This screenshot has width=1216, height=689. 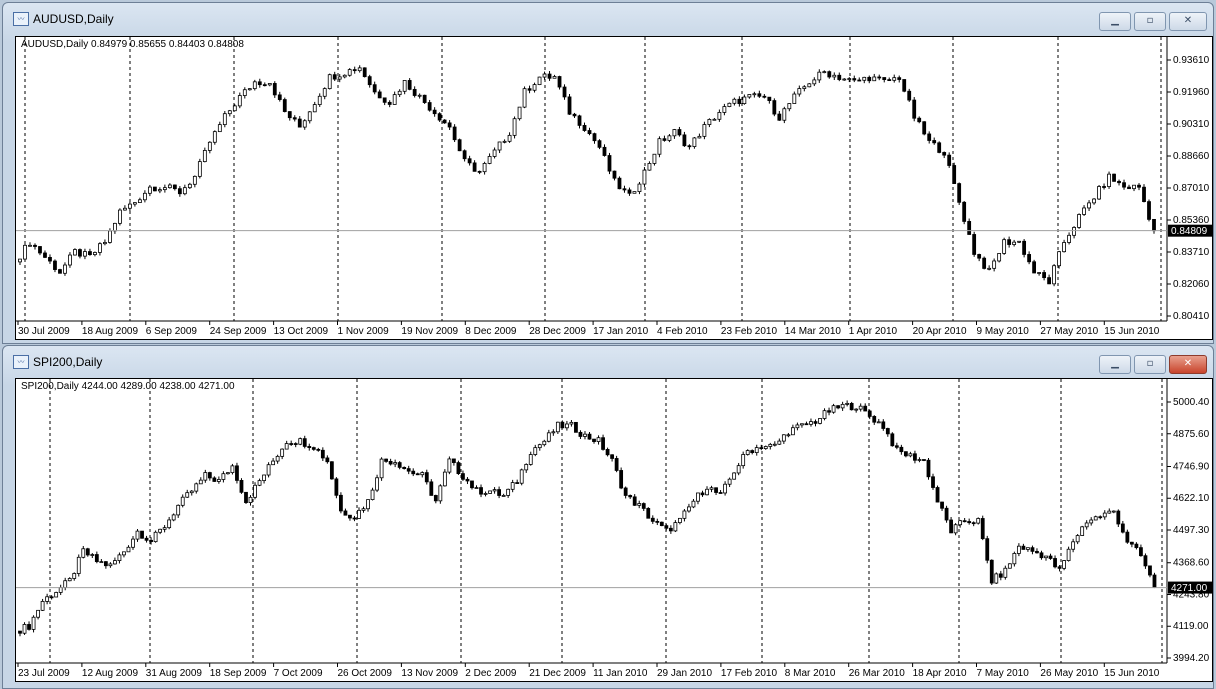 What do you see at coordinates (608, 362) in the screenshot?
I see `title-bar: 〰 SPI200,Daily ▁ ▫ ✕` at bounding box center [608, 362].